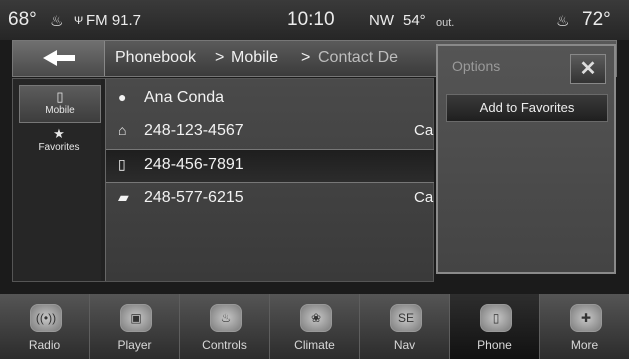 This screenshot has width=629, height=359. What do you see at coordinates (404, 345) in the screenshot?
I see `nav-nav-label: Nav` at bounding box center [404, 345].